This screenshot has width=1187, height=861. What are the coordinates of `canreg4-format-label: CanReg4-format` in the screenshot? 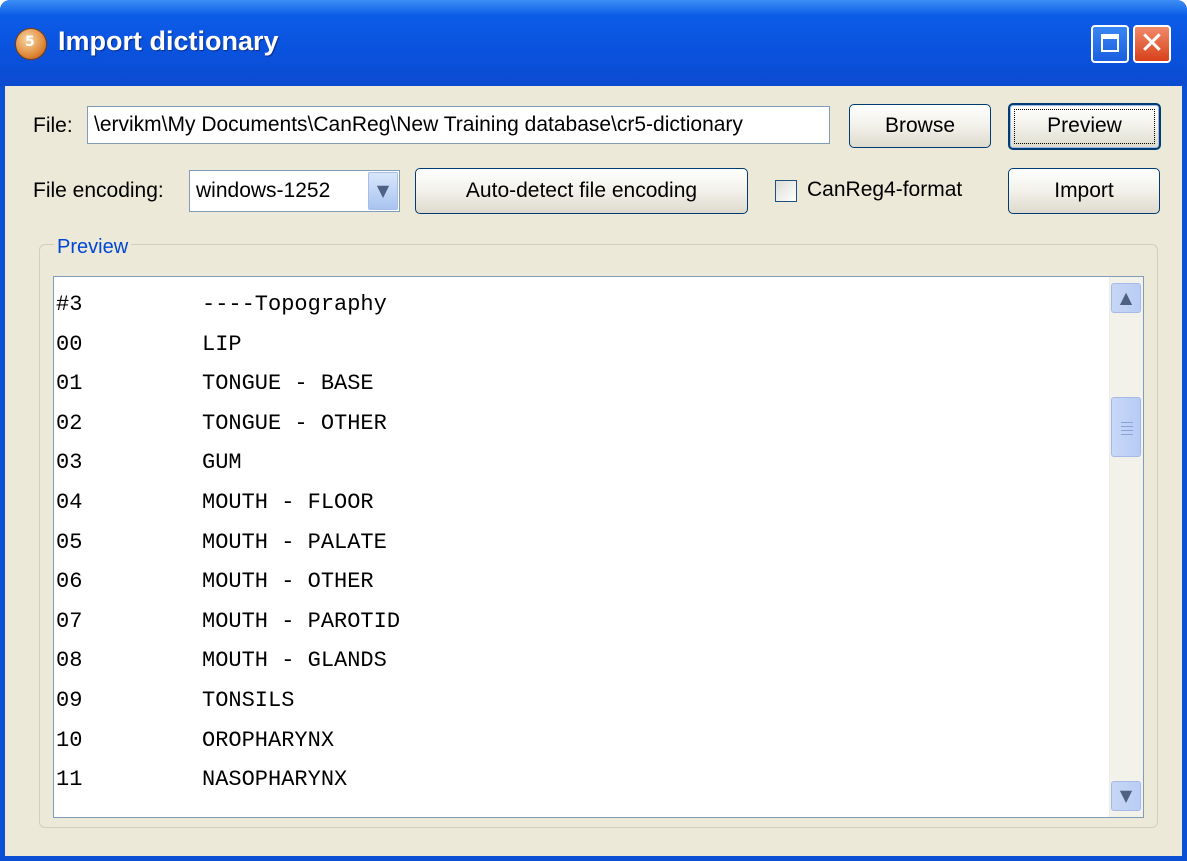 It's located at (884, 190).